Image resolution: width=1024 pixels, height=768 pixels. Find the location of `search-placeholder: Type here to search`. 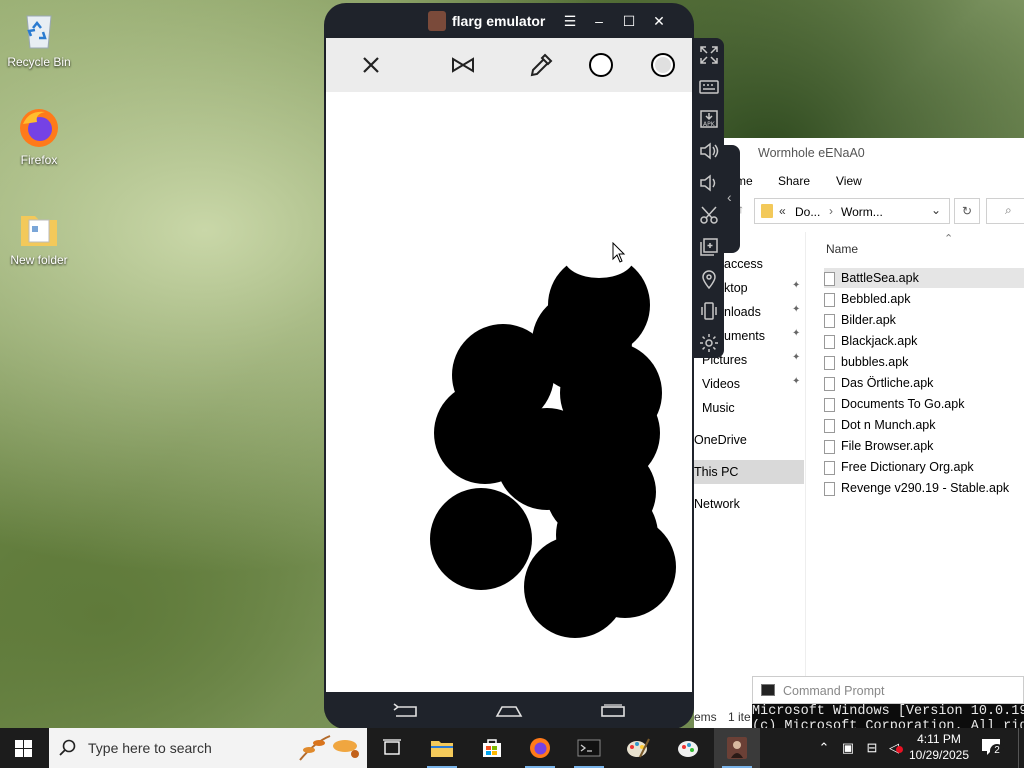

search-placeholder: Type here to search is located at coordinates (150, 748).